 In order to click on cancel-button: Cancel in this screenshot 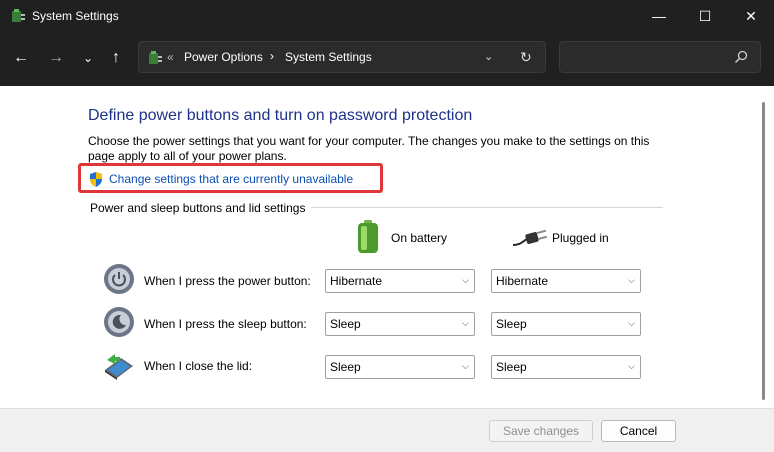, I will do `click(638, 431)`.